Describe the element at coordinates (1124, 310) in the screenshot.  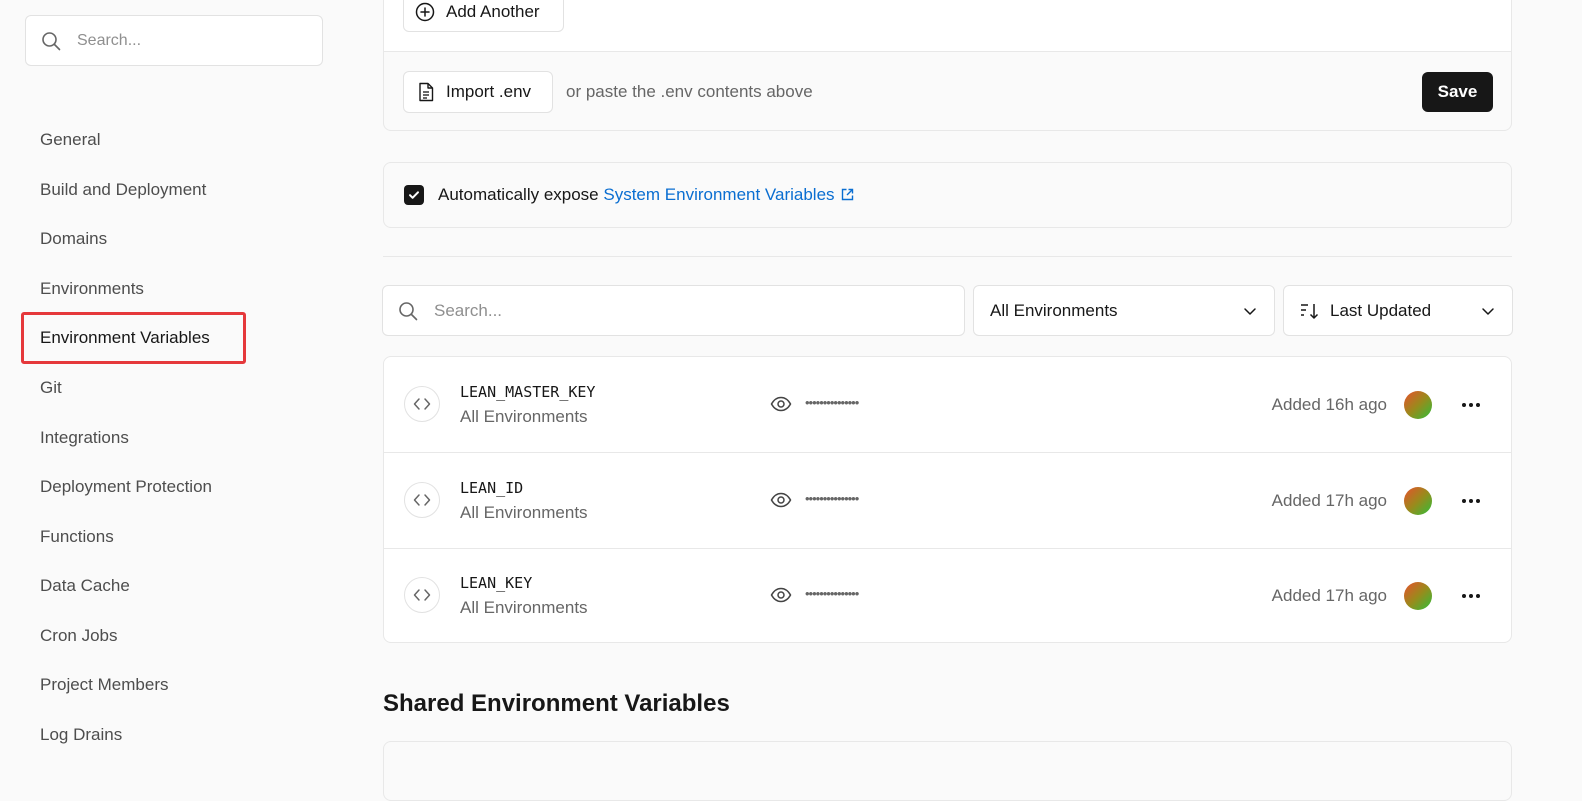
I see `environment-filter-select: All Environments` at that location.